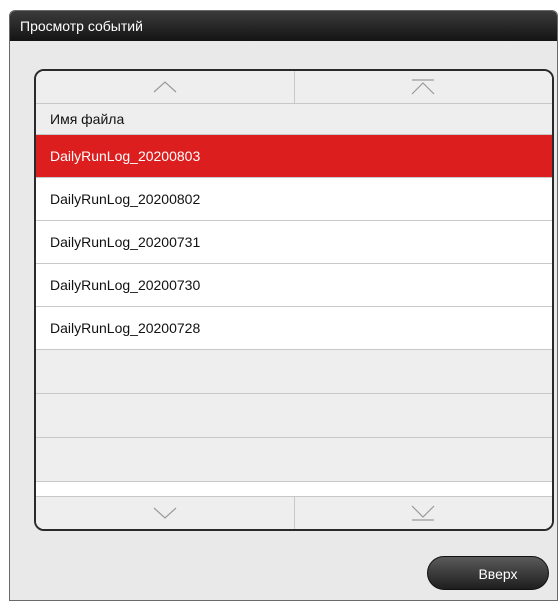 Image resolution: width=558 pixels, height=601 pixels. I want to click on scroll-controls-bottom, so click(294, 512).